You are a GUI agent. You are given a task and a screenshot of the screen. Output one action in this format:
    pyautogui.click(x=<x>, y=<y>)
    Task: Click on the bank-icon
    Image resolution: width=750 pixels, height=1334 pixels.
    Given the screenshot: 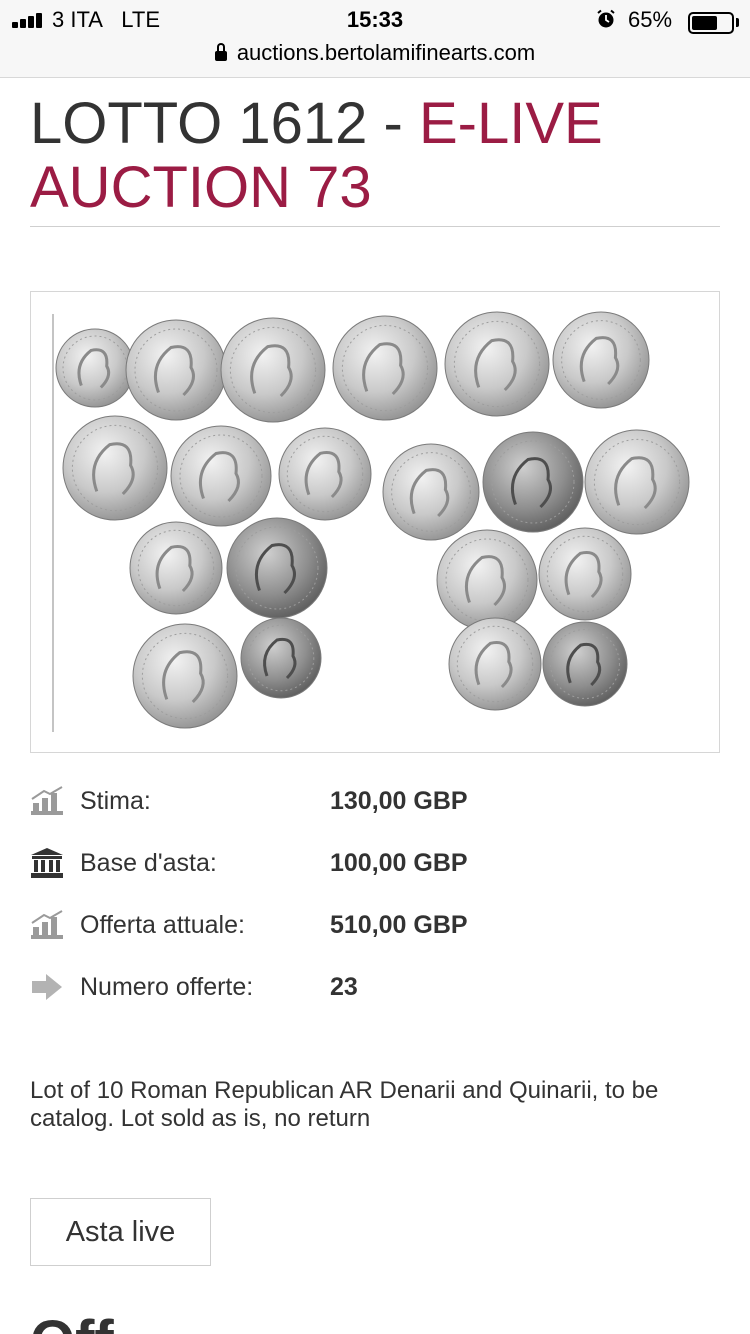 What is the action you would take?
    pyautogui.click(x=47, y=863)
    